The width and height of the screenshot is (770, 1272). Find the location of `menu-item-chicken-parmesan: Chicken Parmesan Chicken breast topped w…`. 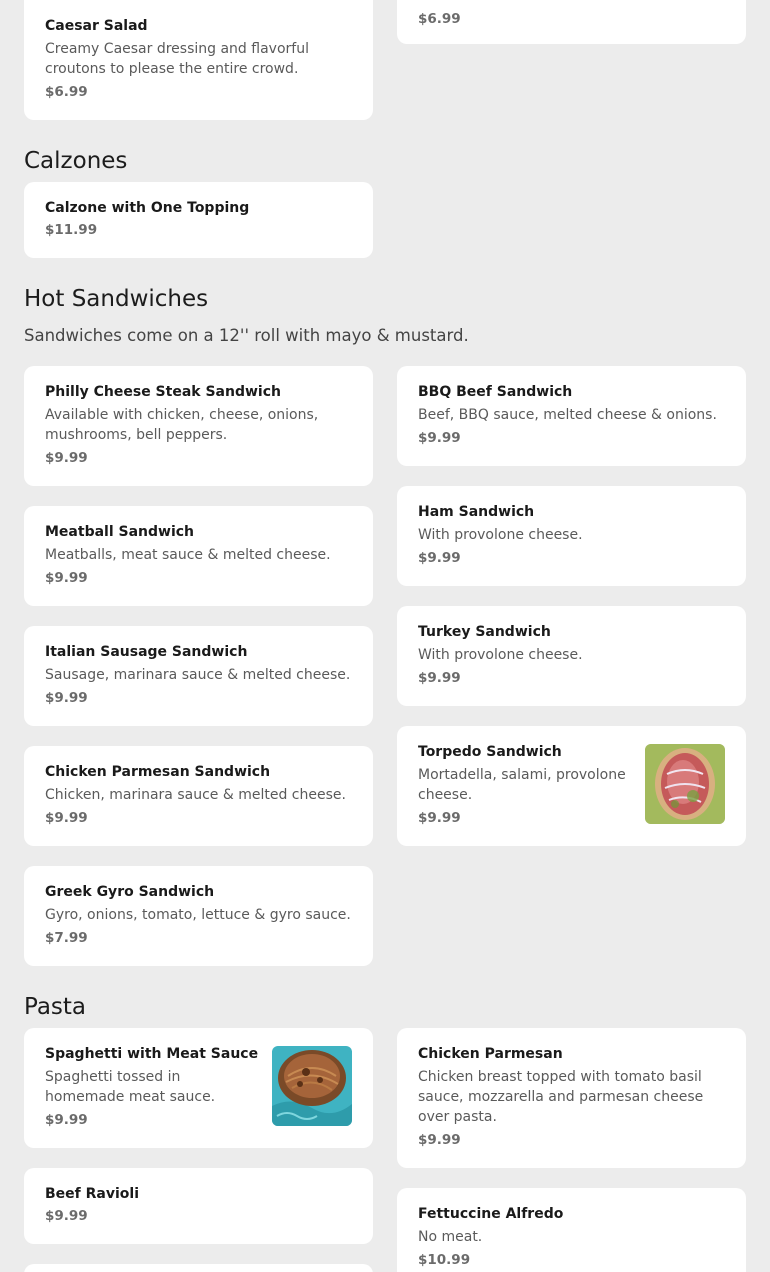

menu-item-chicken-parmesan: Chicken Parmesan Chicken breast topped w… is located at coordinates (571, 1098).